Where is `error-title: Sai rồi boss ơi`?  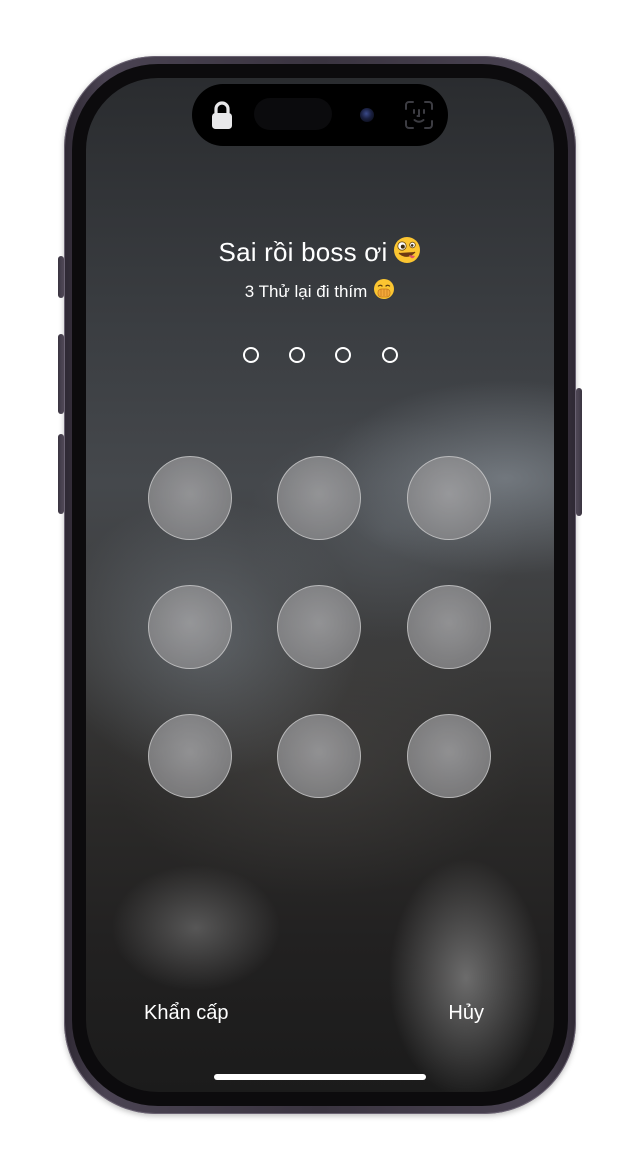 error-title: Sai rồi boss ơi is located at coordinates (320, 252).